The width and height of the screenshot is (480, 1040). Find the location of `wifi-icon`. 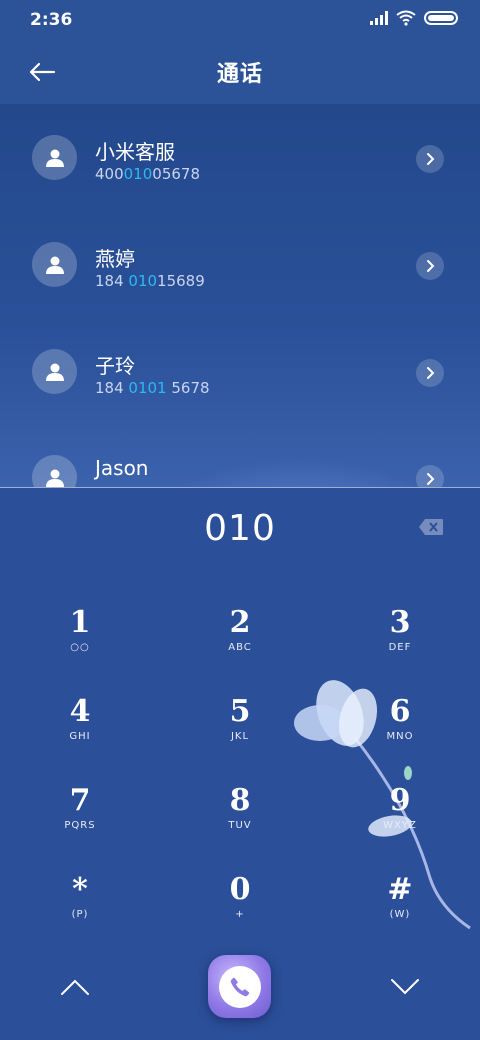

wifi-icon is located at coordinates (406, 18).